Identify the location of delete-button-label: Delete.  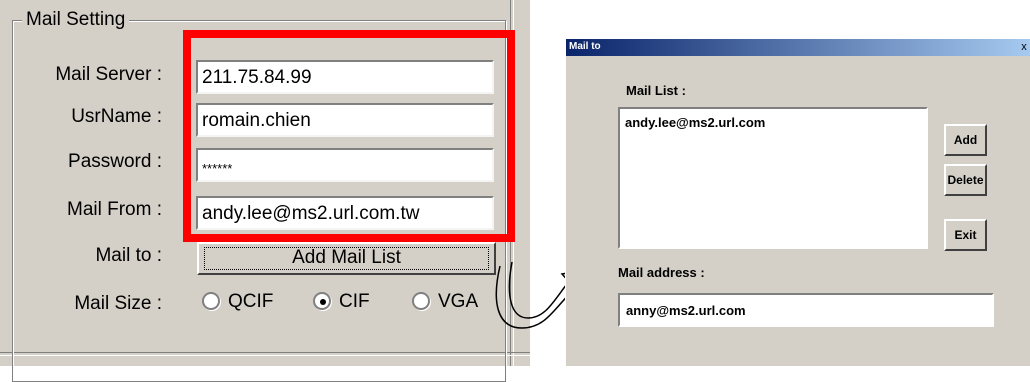
(965, 180).